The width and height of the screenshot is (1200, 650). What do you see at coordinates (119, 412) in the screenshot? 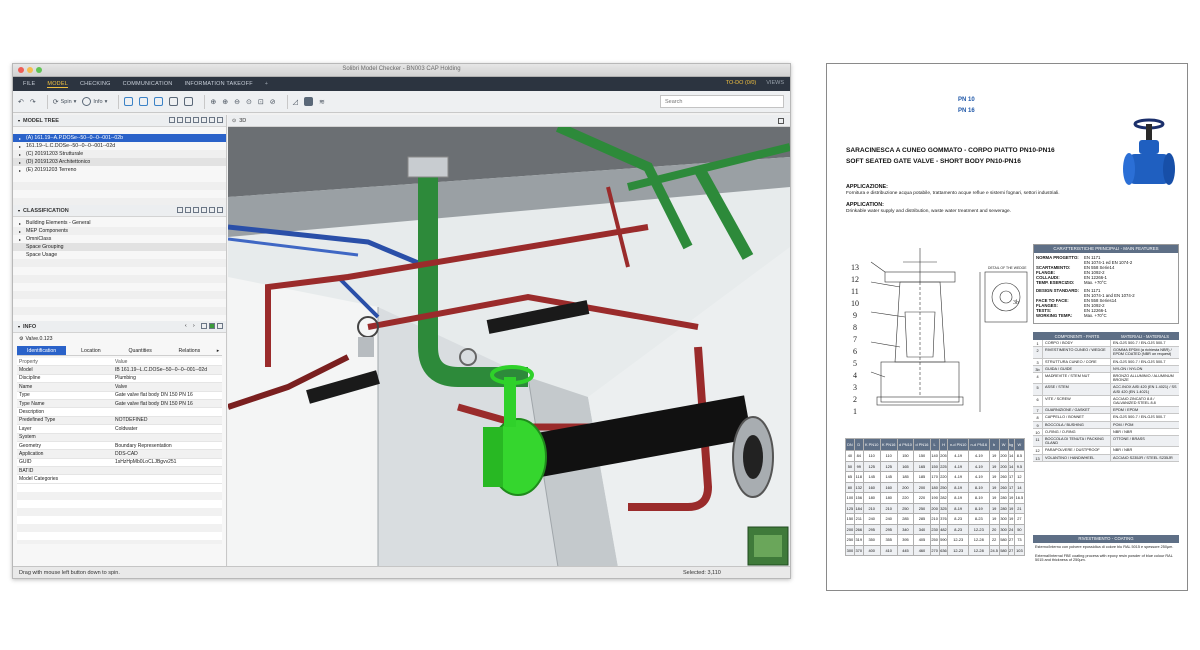
I see `table-row: Description` at bounding box center [119, 412].